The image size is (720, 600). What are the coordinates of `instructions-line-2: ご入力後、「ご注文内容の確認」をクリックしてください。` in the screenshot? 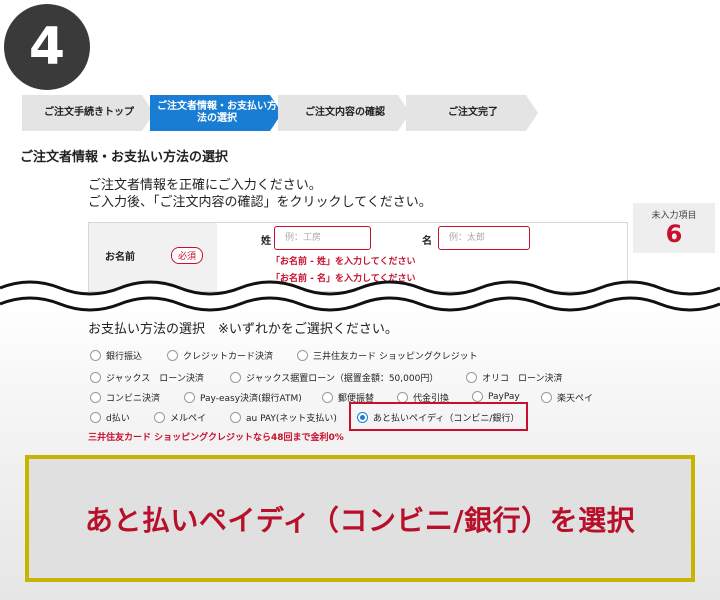 It's located at (260, 202).